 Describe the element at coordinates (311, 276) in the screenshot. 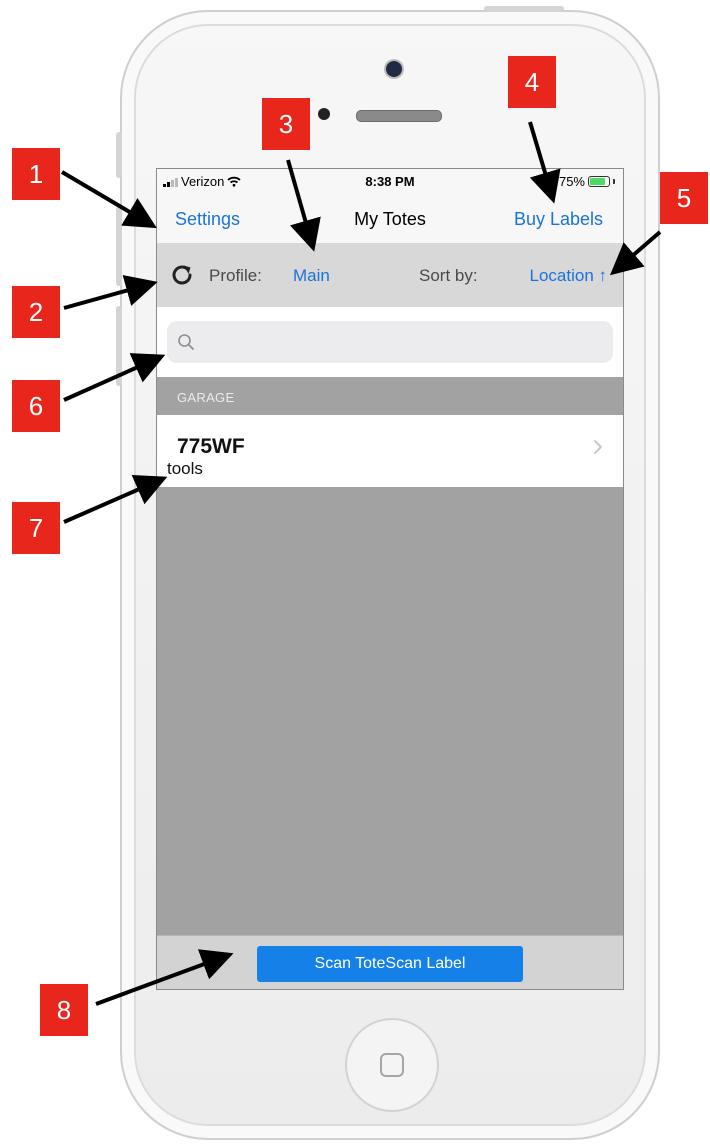

I see `profile-selector: Main` at that location.